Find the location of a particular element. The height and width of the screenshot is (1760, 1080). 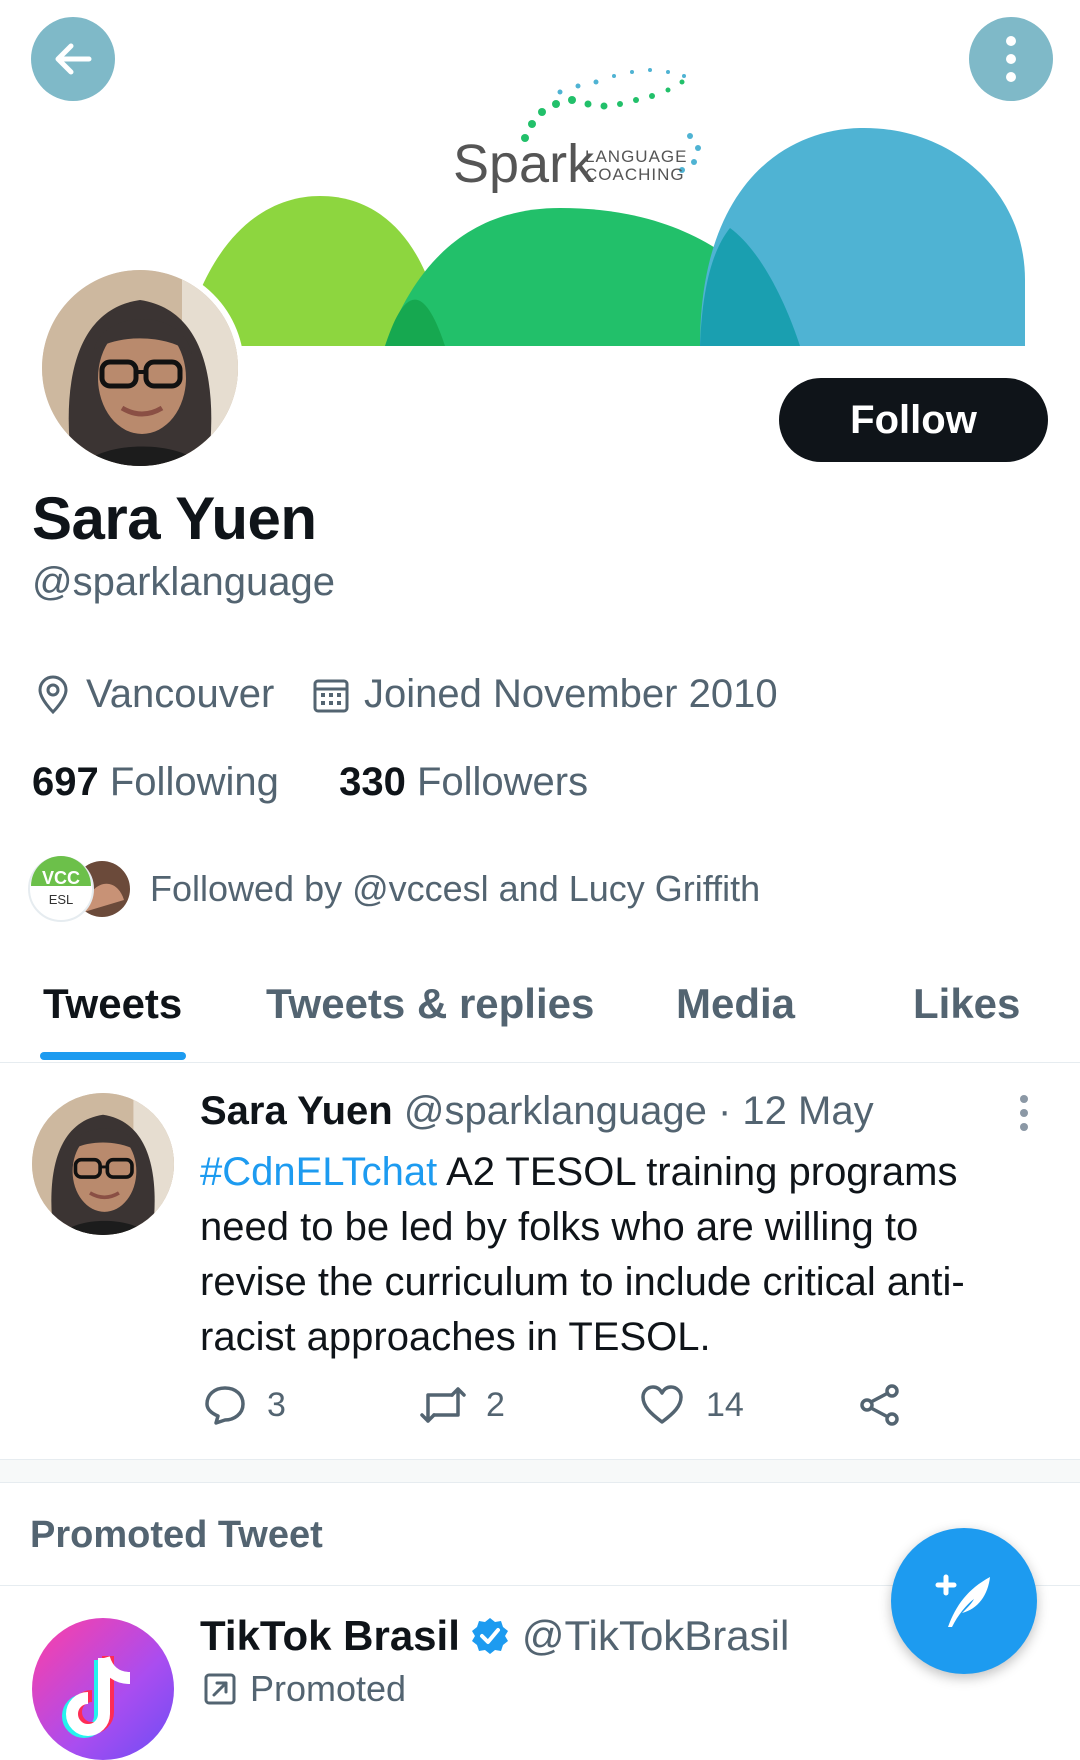

followers-link: 330 Followers is located at coordinates (463, 782).